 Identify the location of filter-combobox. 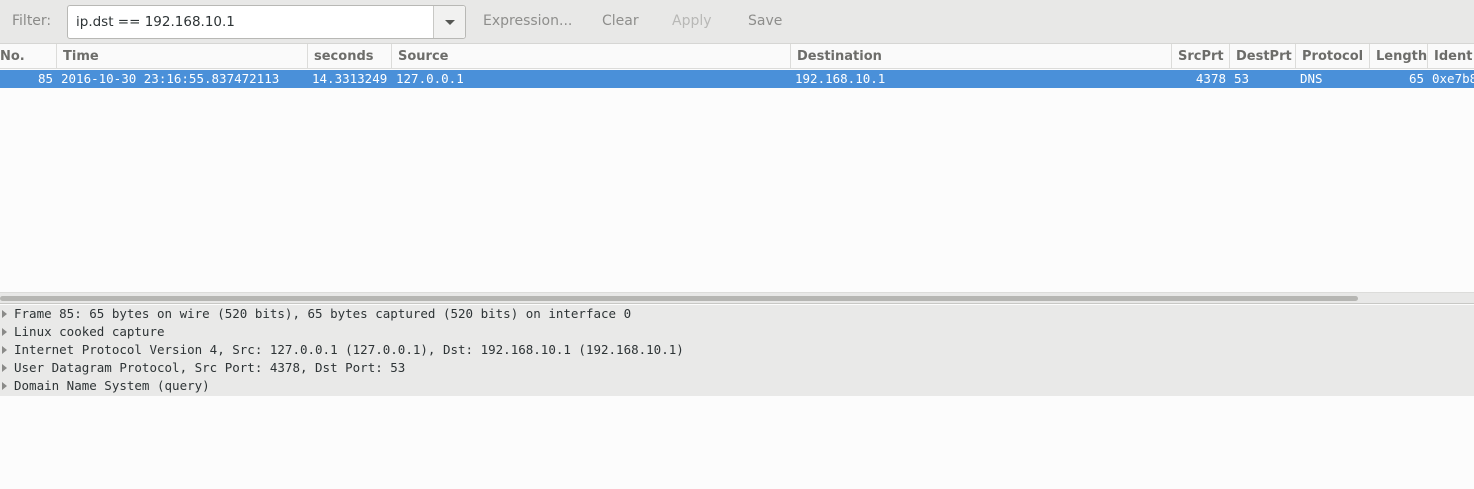
(266, 22).